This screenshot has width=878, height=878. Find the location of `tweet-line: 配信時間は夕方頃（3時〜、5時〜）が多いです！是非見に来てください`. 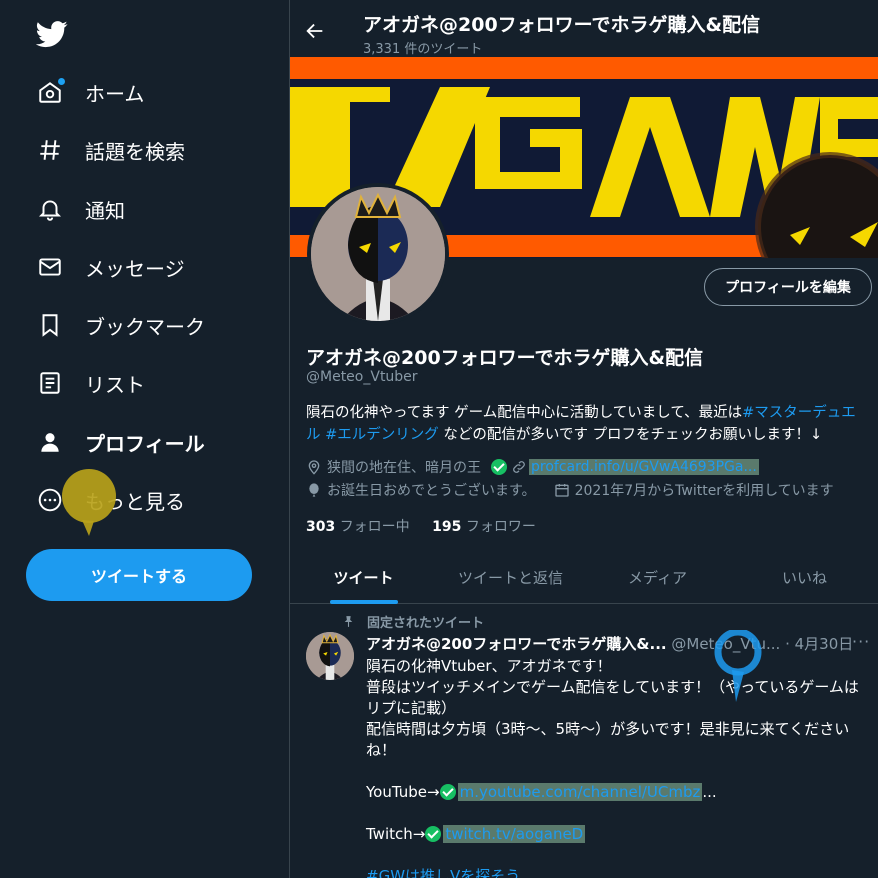

tweet-line: 配信時間は夕方頃（3時〜、5時〜）が多いです！是非見に来てください is located at coordinates (608, 729).